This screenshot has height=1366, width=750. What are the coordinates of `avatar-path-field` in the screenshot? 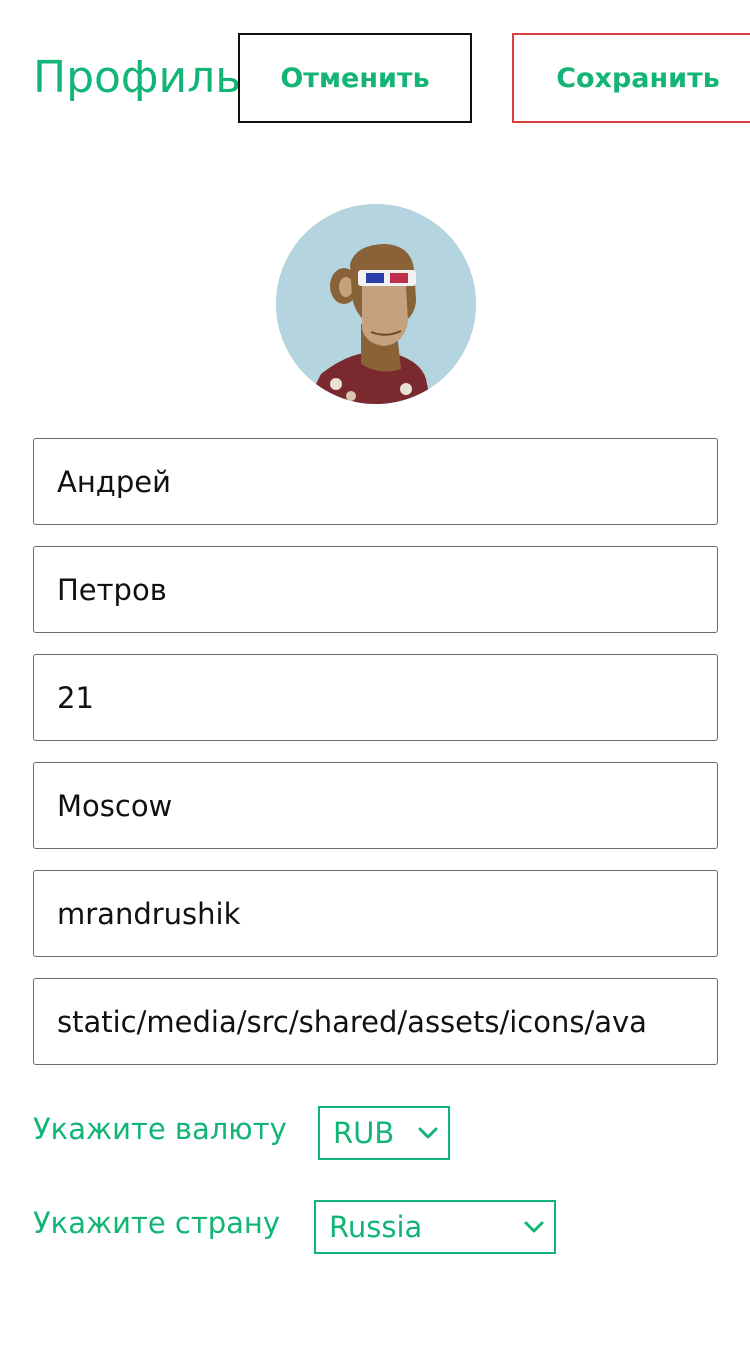 It's located at (375, 1021).